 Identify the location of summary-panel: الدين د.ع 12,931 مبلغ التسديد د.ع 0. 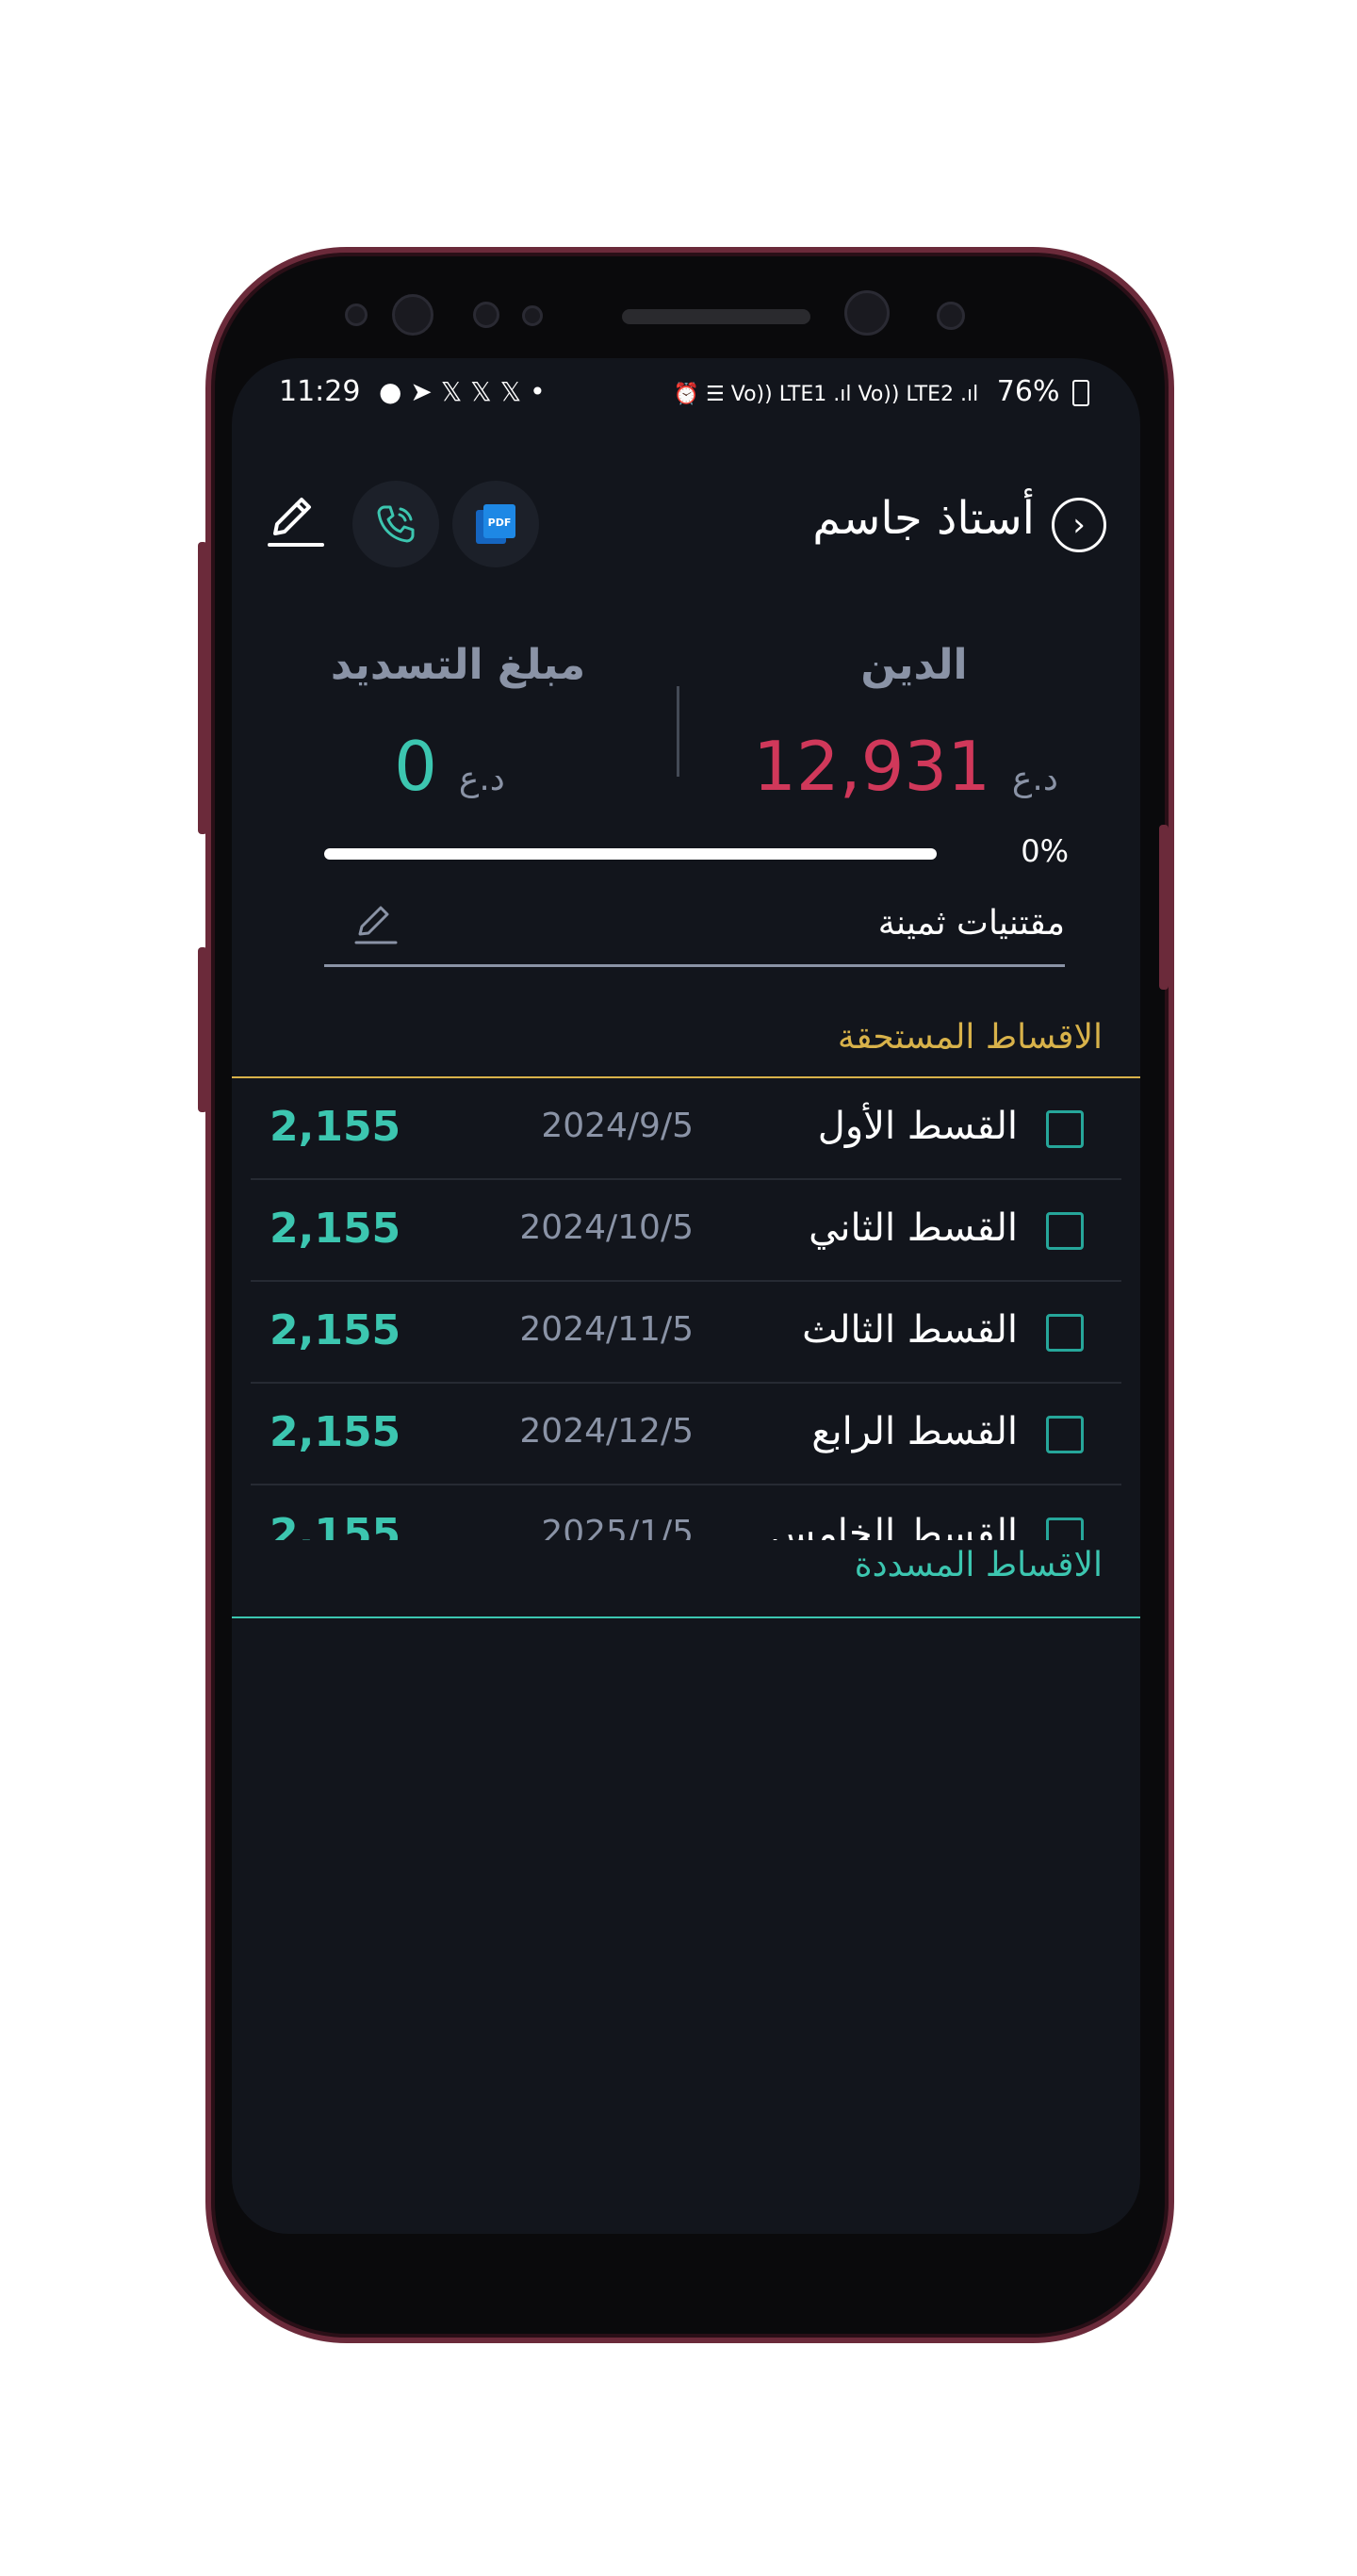
(686, 744).